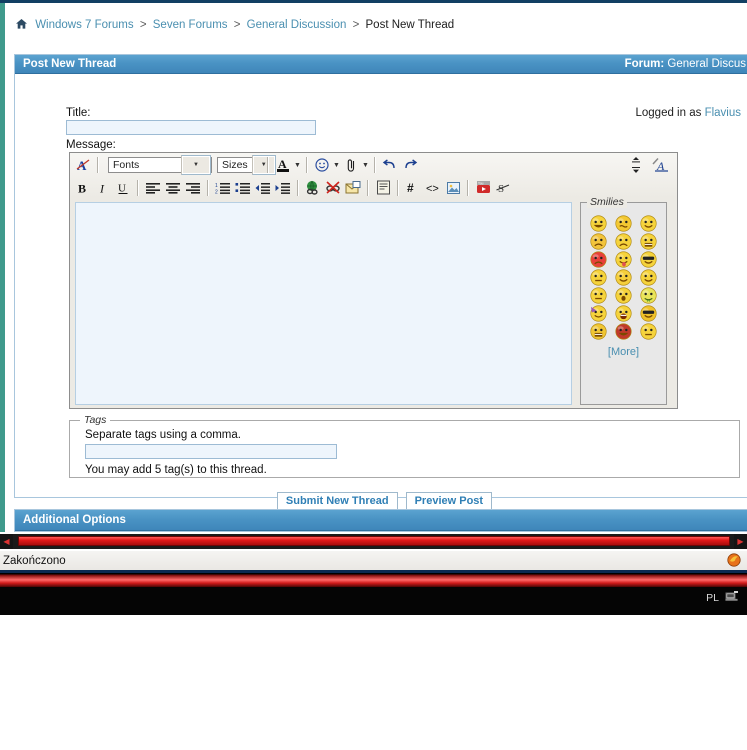  I want to click on insert-video-button: You, so click(483, 187).